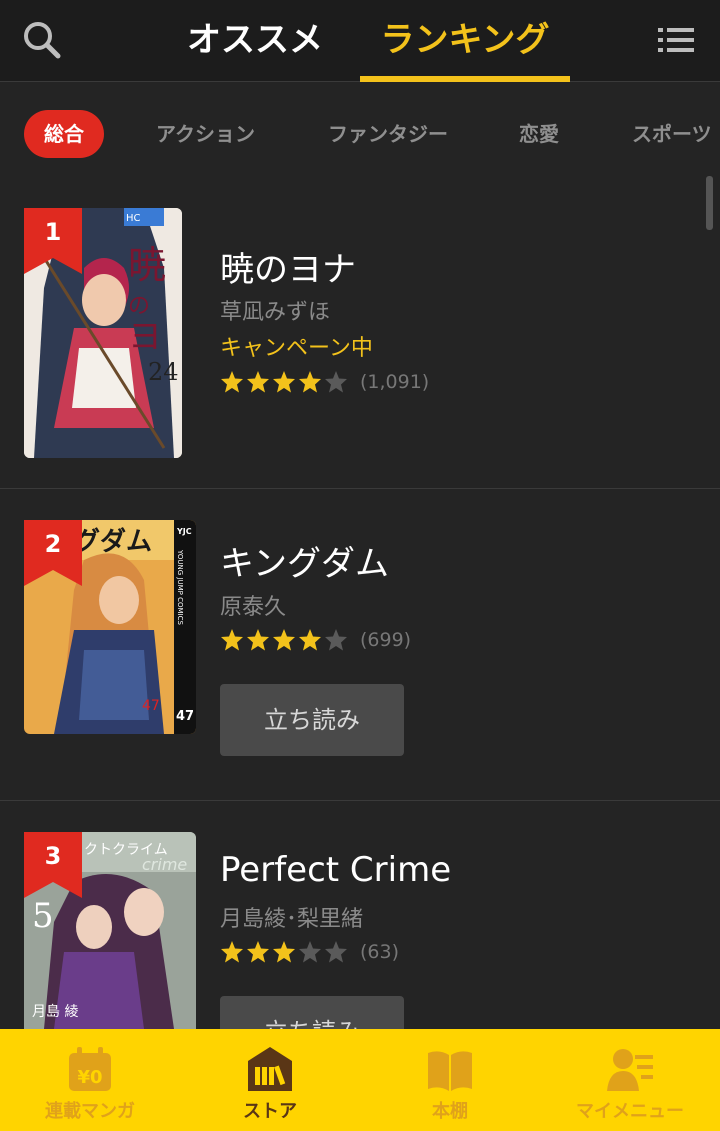 Image resolution: width=720 pixels, height=1131 pixels. I want to click on genre-chip-fantasy: ファンタジー, so click(388, 134).